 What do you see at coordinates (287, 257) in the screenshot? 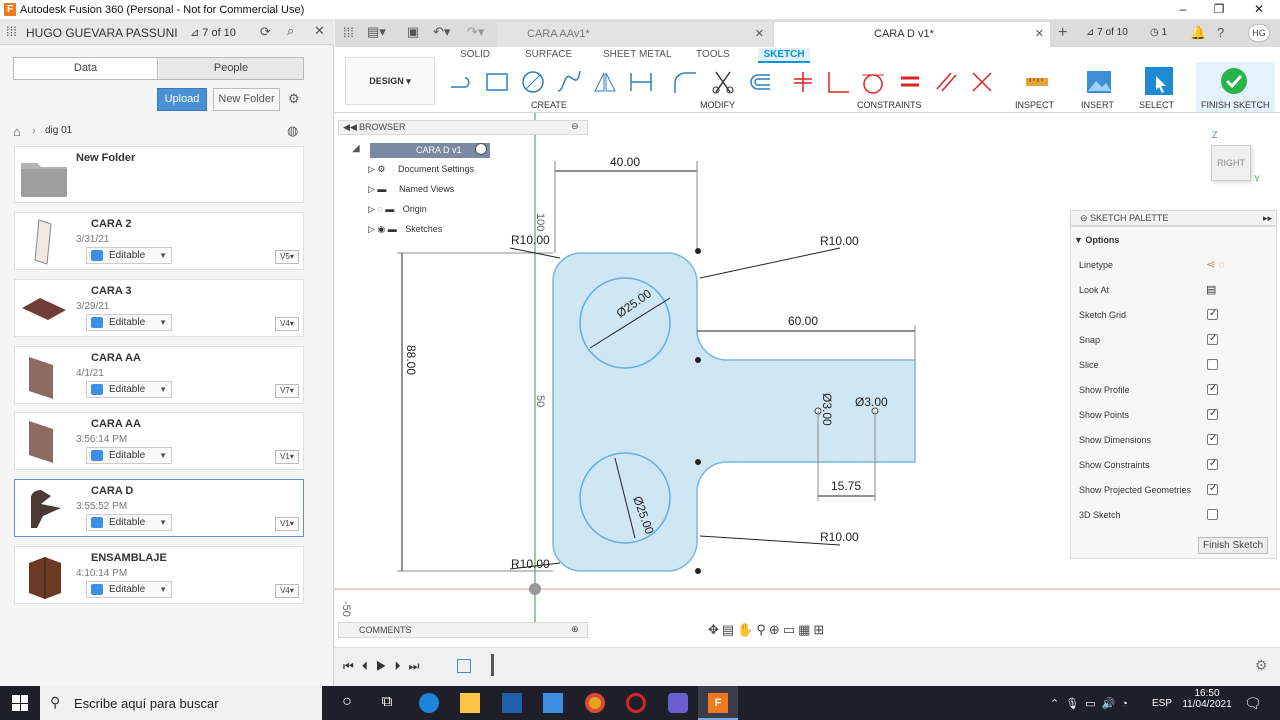
I see `version-badge: V5▾` at bounding box center [287, 257].